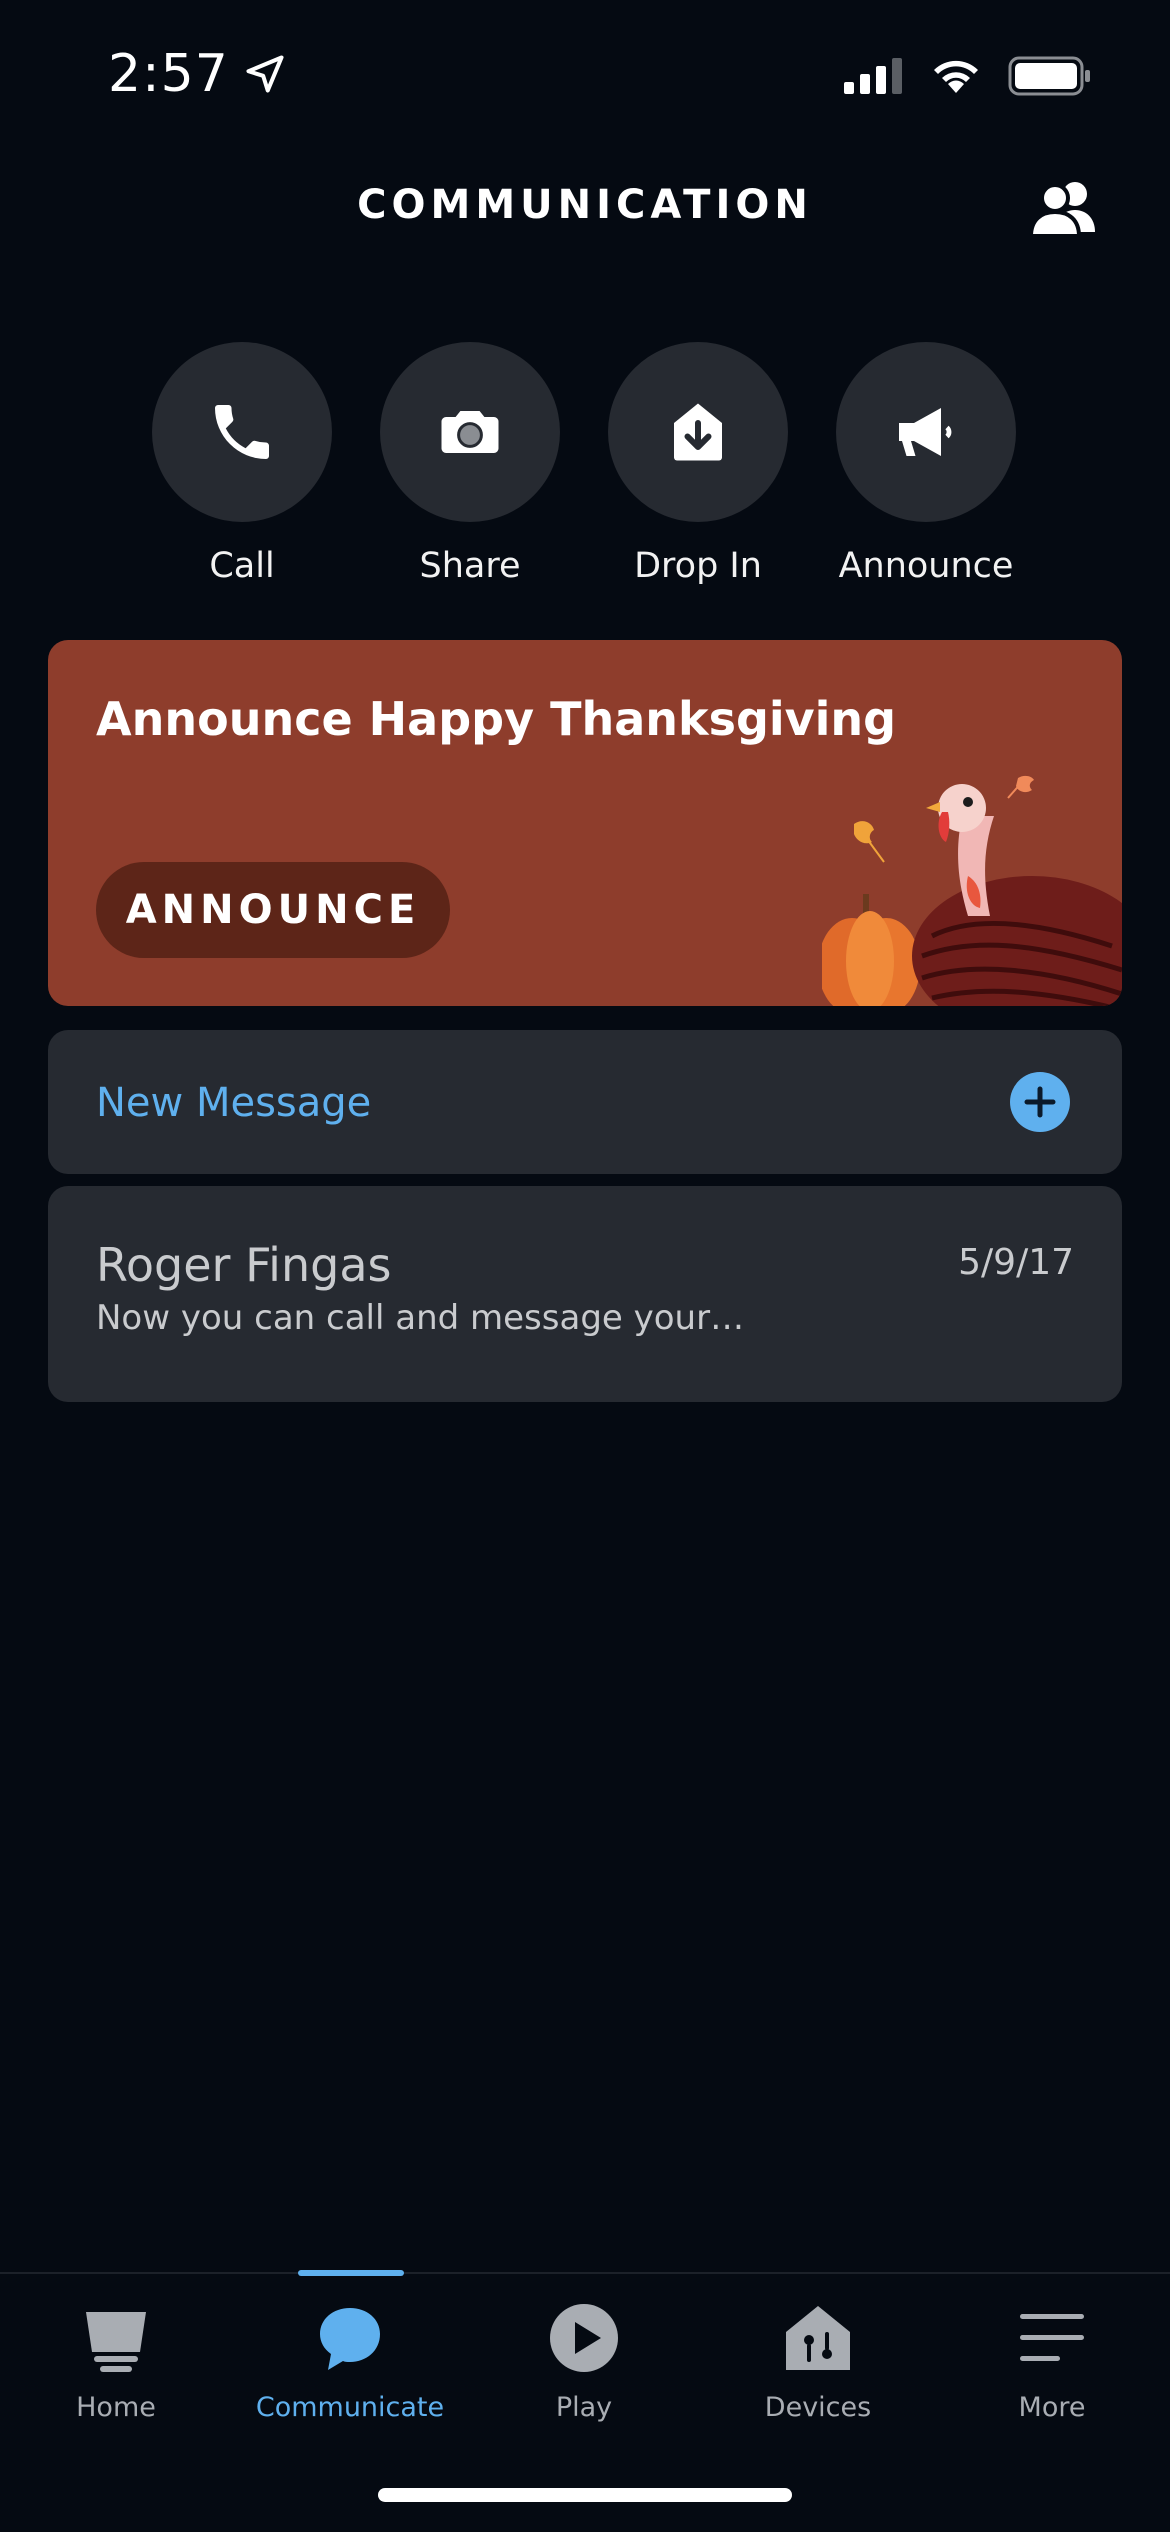 The image size is (1170, 2532). What do you see at coordinates (1052, 2407) in the screenshot?
I see `tab-more-label: More` at bounding box center [1052, 2407].